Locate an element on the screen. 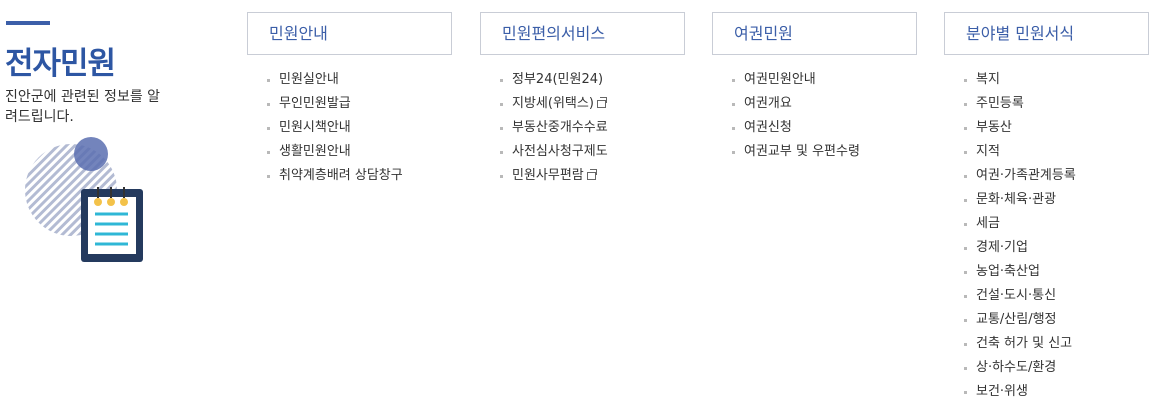 This screenshot has height=405, width=1152. menu-item: 부동산중개수수료 is located at coordinates (582, 128).